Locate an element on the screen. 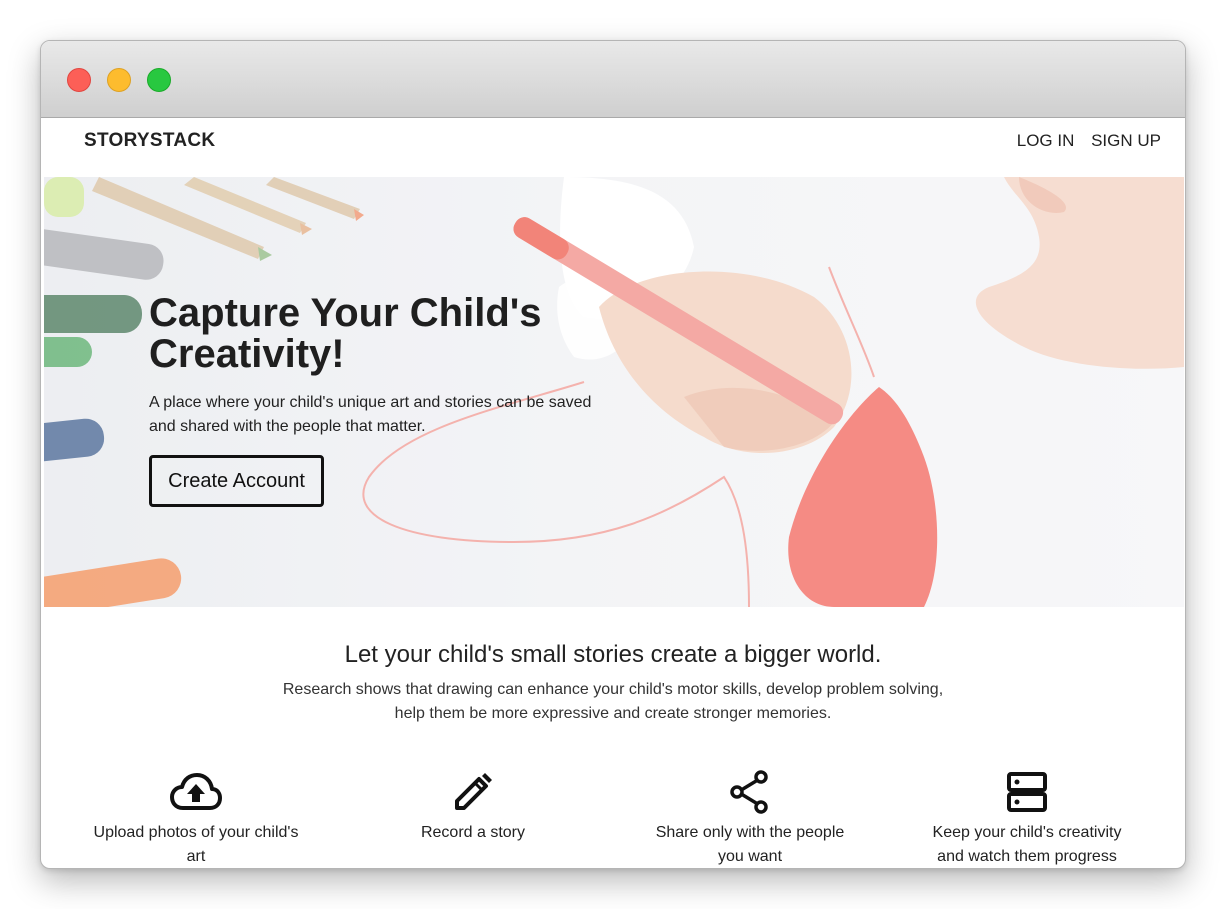 The image size is (1225, 909). login-link: LOG IN is located at coordinates (1046, 140).